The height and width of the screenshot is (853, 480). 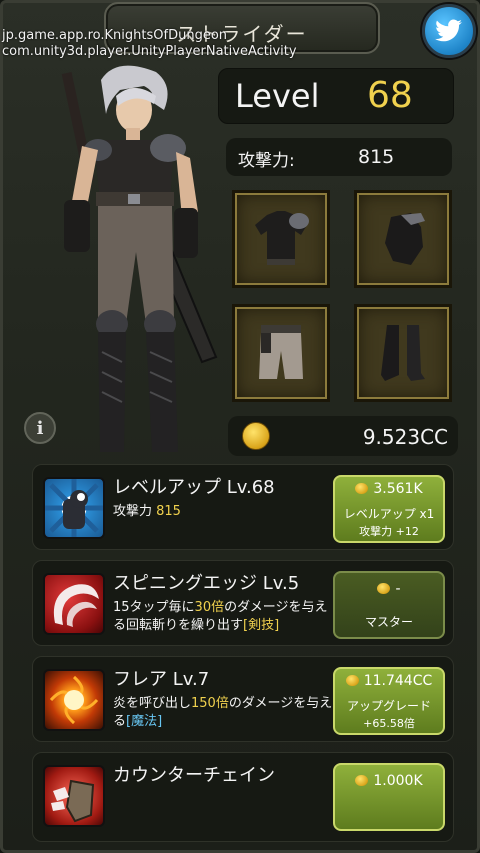 I want to click on skill-description: 炎を呼び出し150倍のダメージを与える[魔法], so click(x=224, y=713).